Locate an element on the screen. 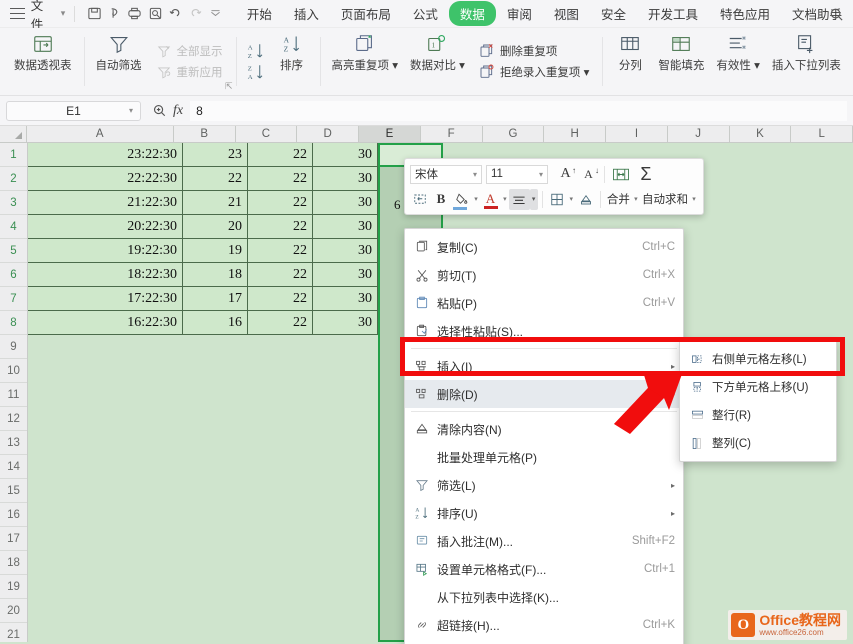 The width and height of the screenshot is (853, 644). cell-D1: 30 is located at coordinates (345, 155).